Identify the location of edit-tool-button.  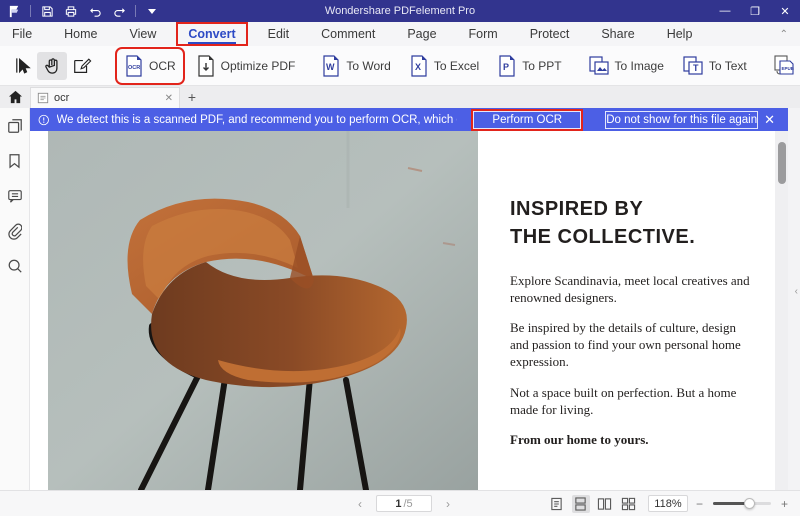
(82, 66).